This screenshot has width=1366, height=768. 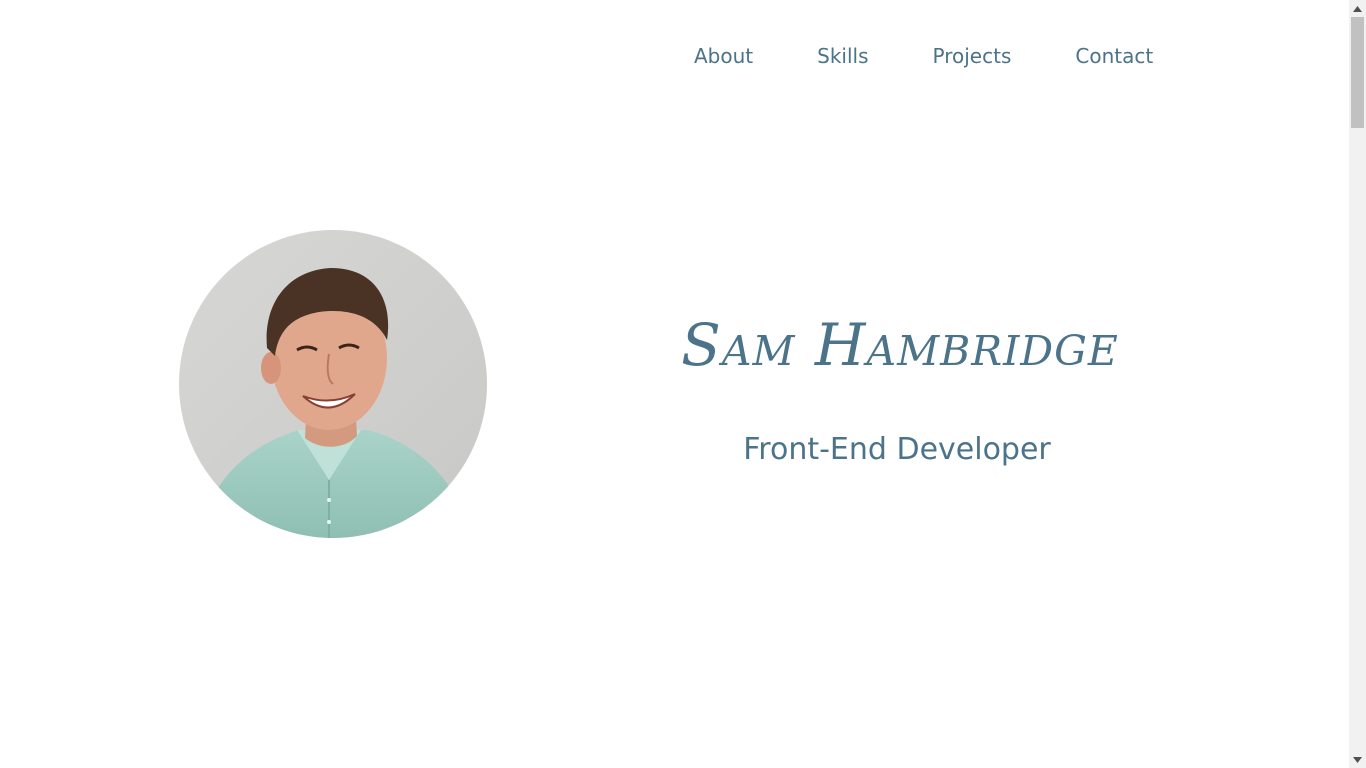 What do you see at coordinates (1357, 72) in the screenshot?
I see `scrollbar-thumb` at bounding box center [1357, 72].